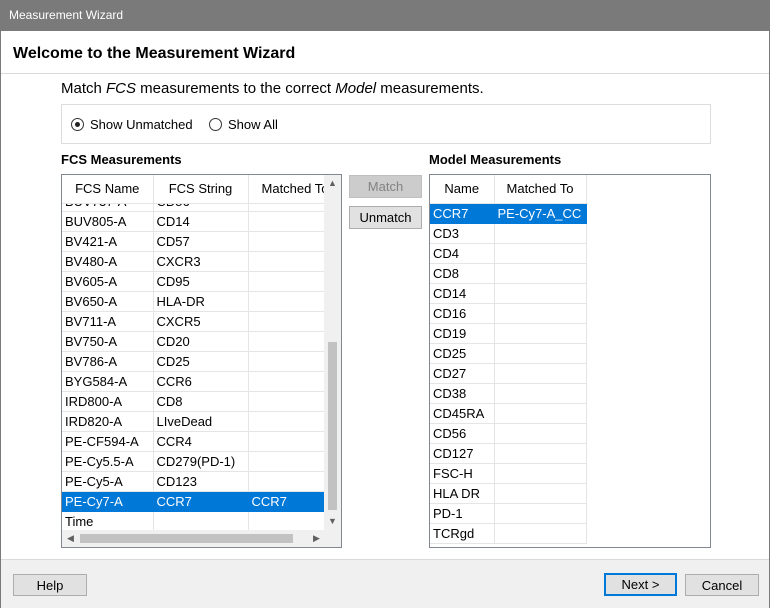 This screenshot has height=608, width=770. What do you see at coordinates (193, 281) in the screenshot?
I see `table-row: BV605-A CD95` at bounding box center [193, 281].